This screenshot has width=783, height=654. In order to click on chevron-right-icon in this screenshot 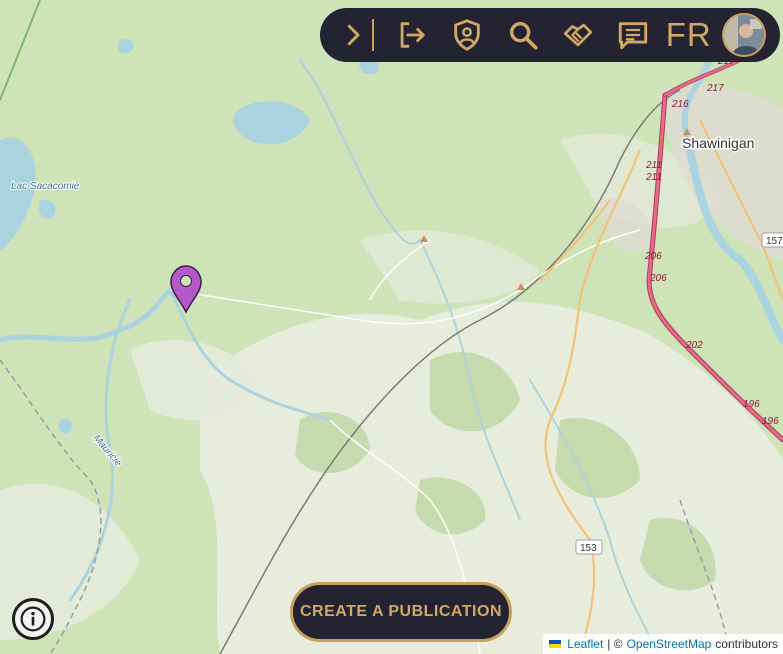, I will do `click(353, 35)`.